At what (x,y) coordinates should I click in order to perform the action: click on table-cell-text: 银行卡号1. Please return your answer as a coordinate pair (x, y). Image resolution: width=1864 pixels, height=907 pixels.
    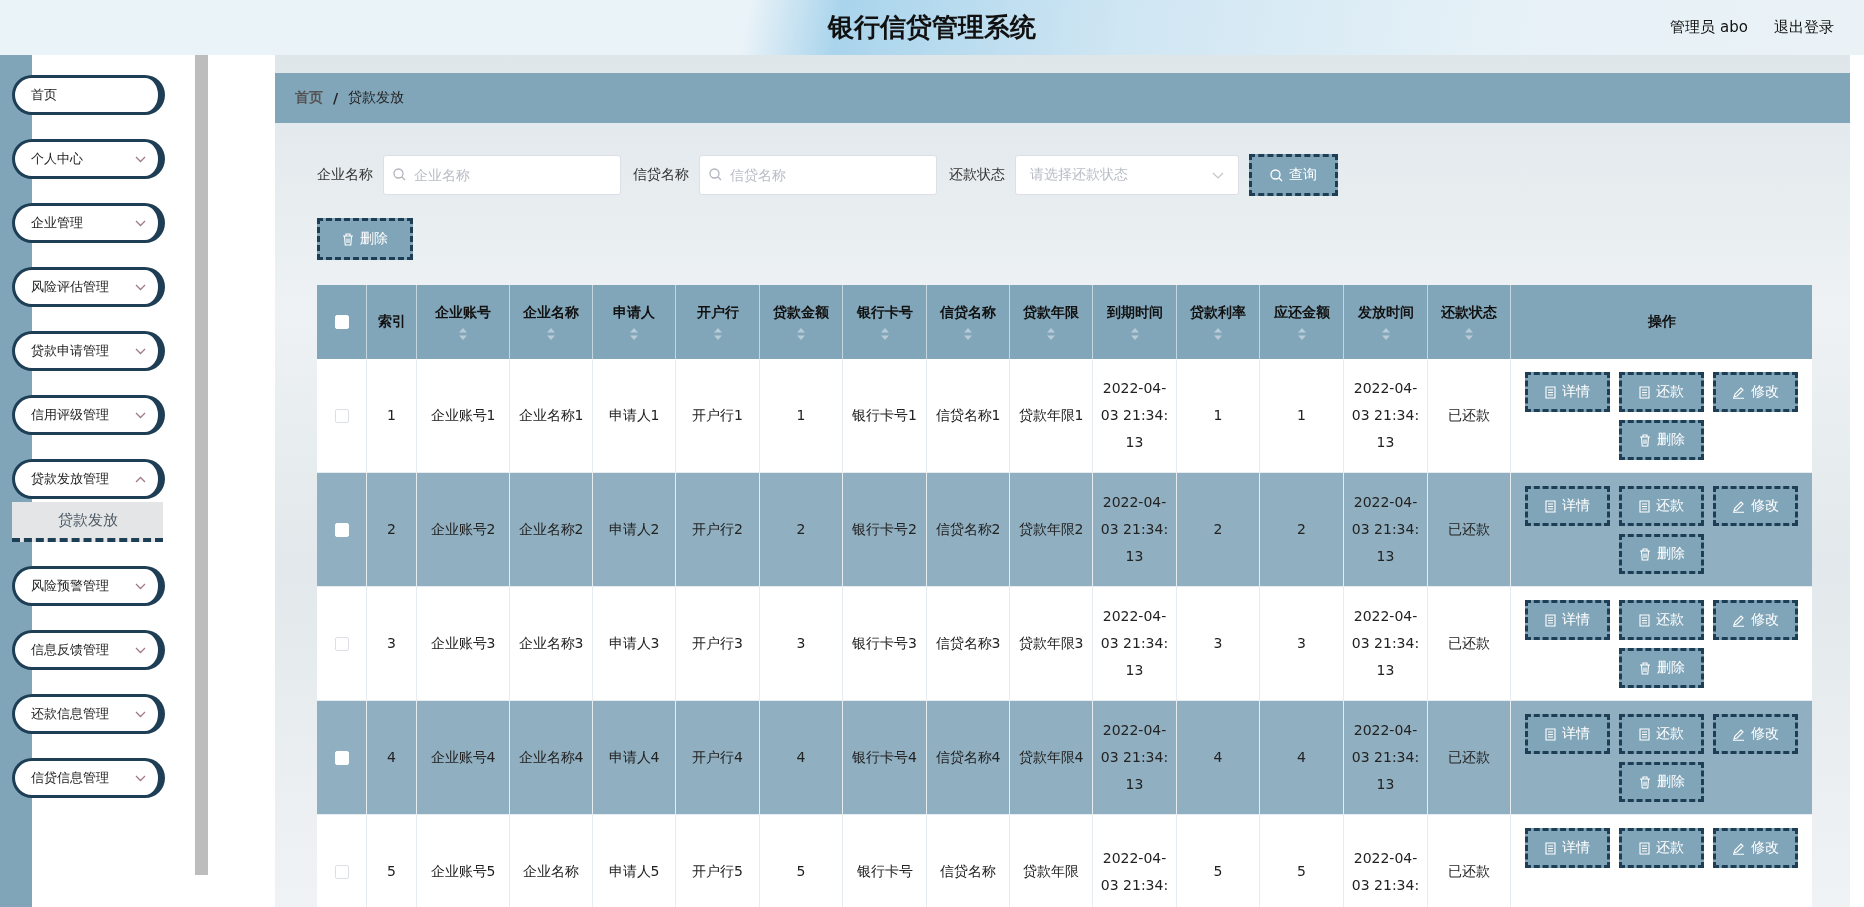
    Looking at the image, I should click on (884, 415).